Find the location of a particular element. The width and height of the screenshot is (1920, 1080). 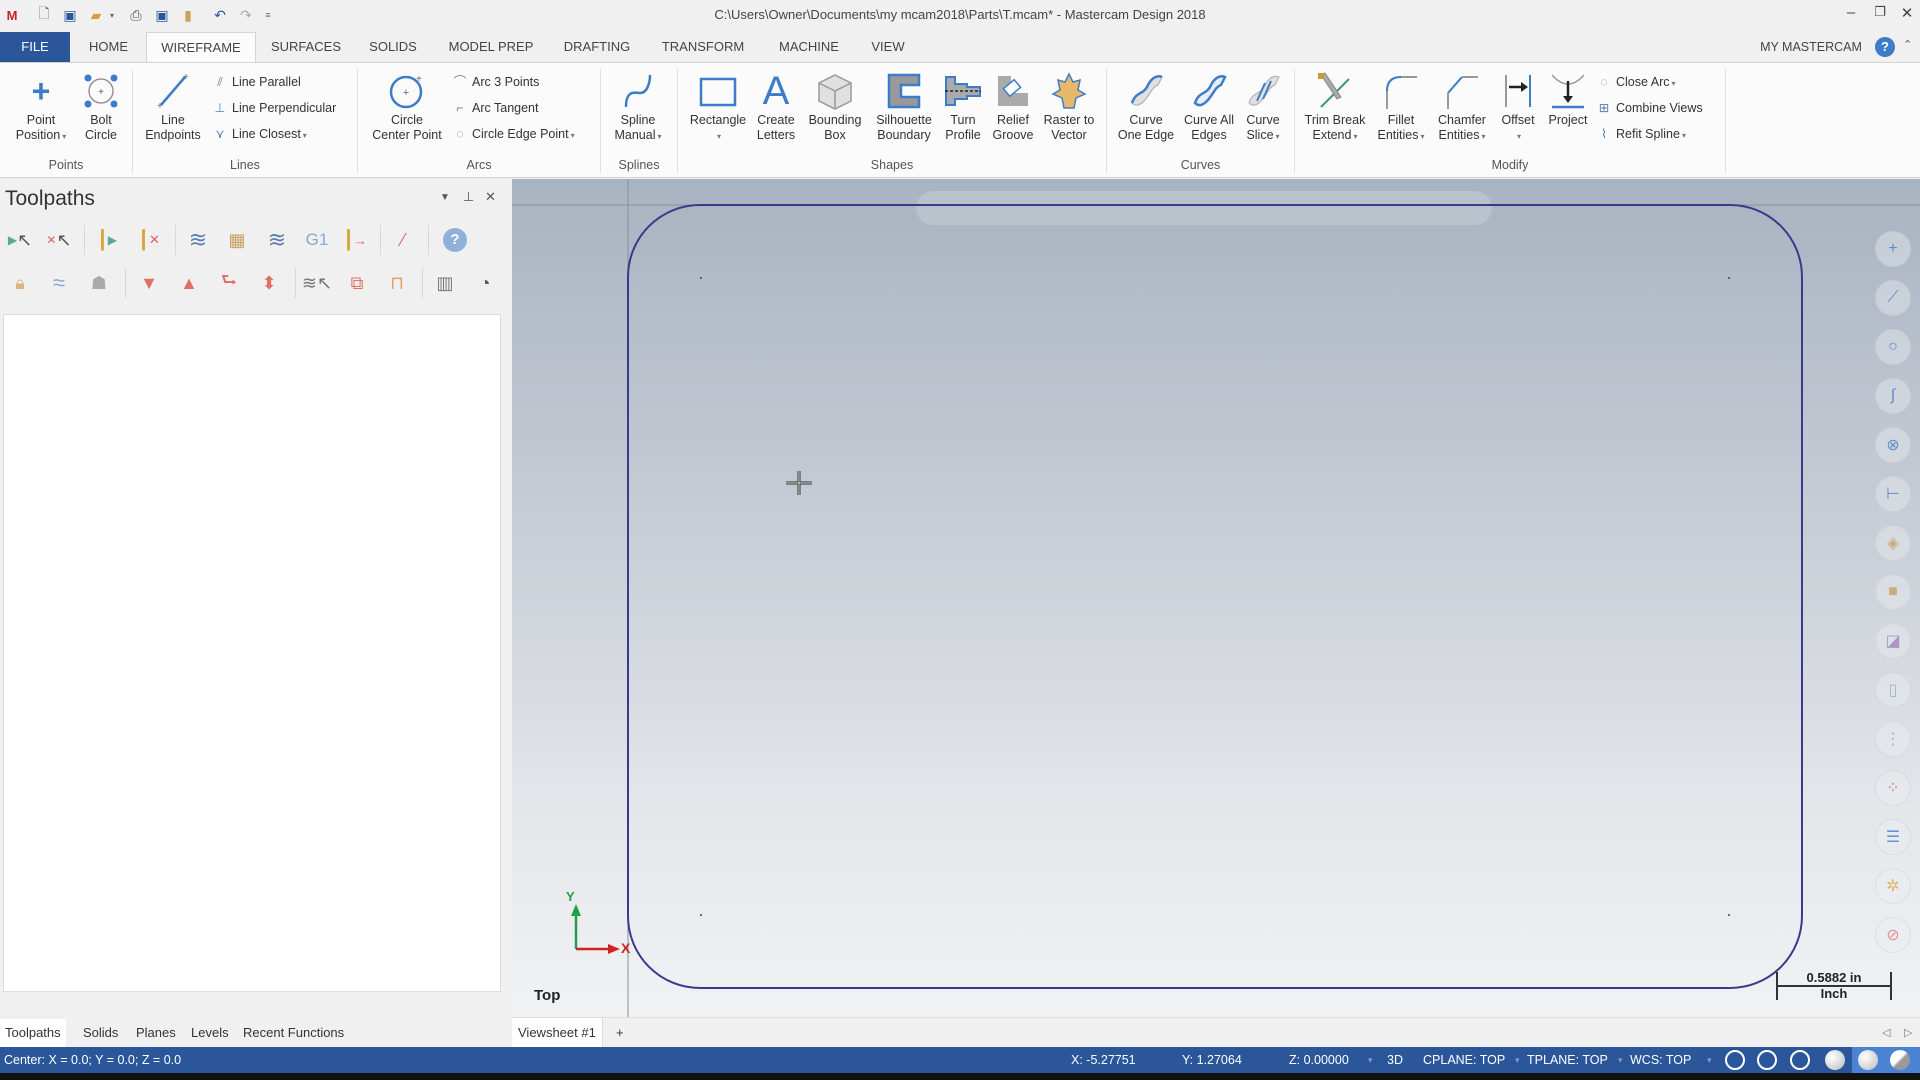

regenerate-dirty-icon: ┃ ✕ is located at coordinates (149, 240).